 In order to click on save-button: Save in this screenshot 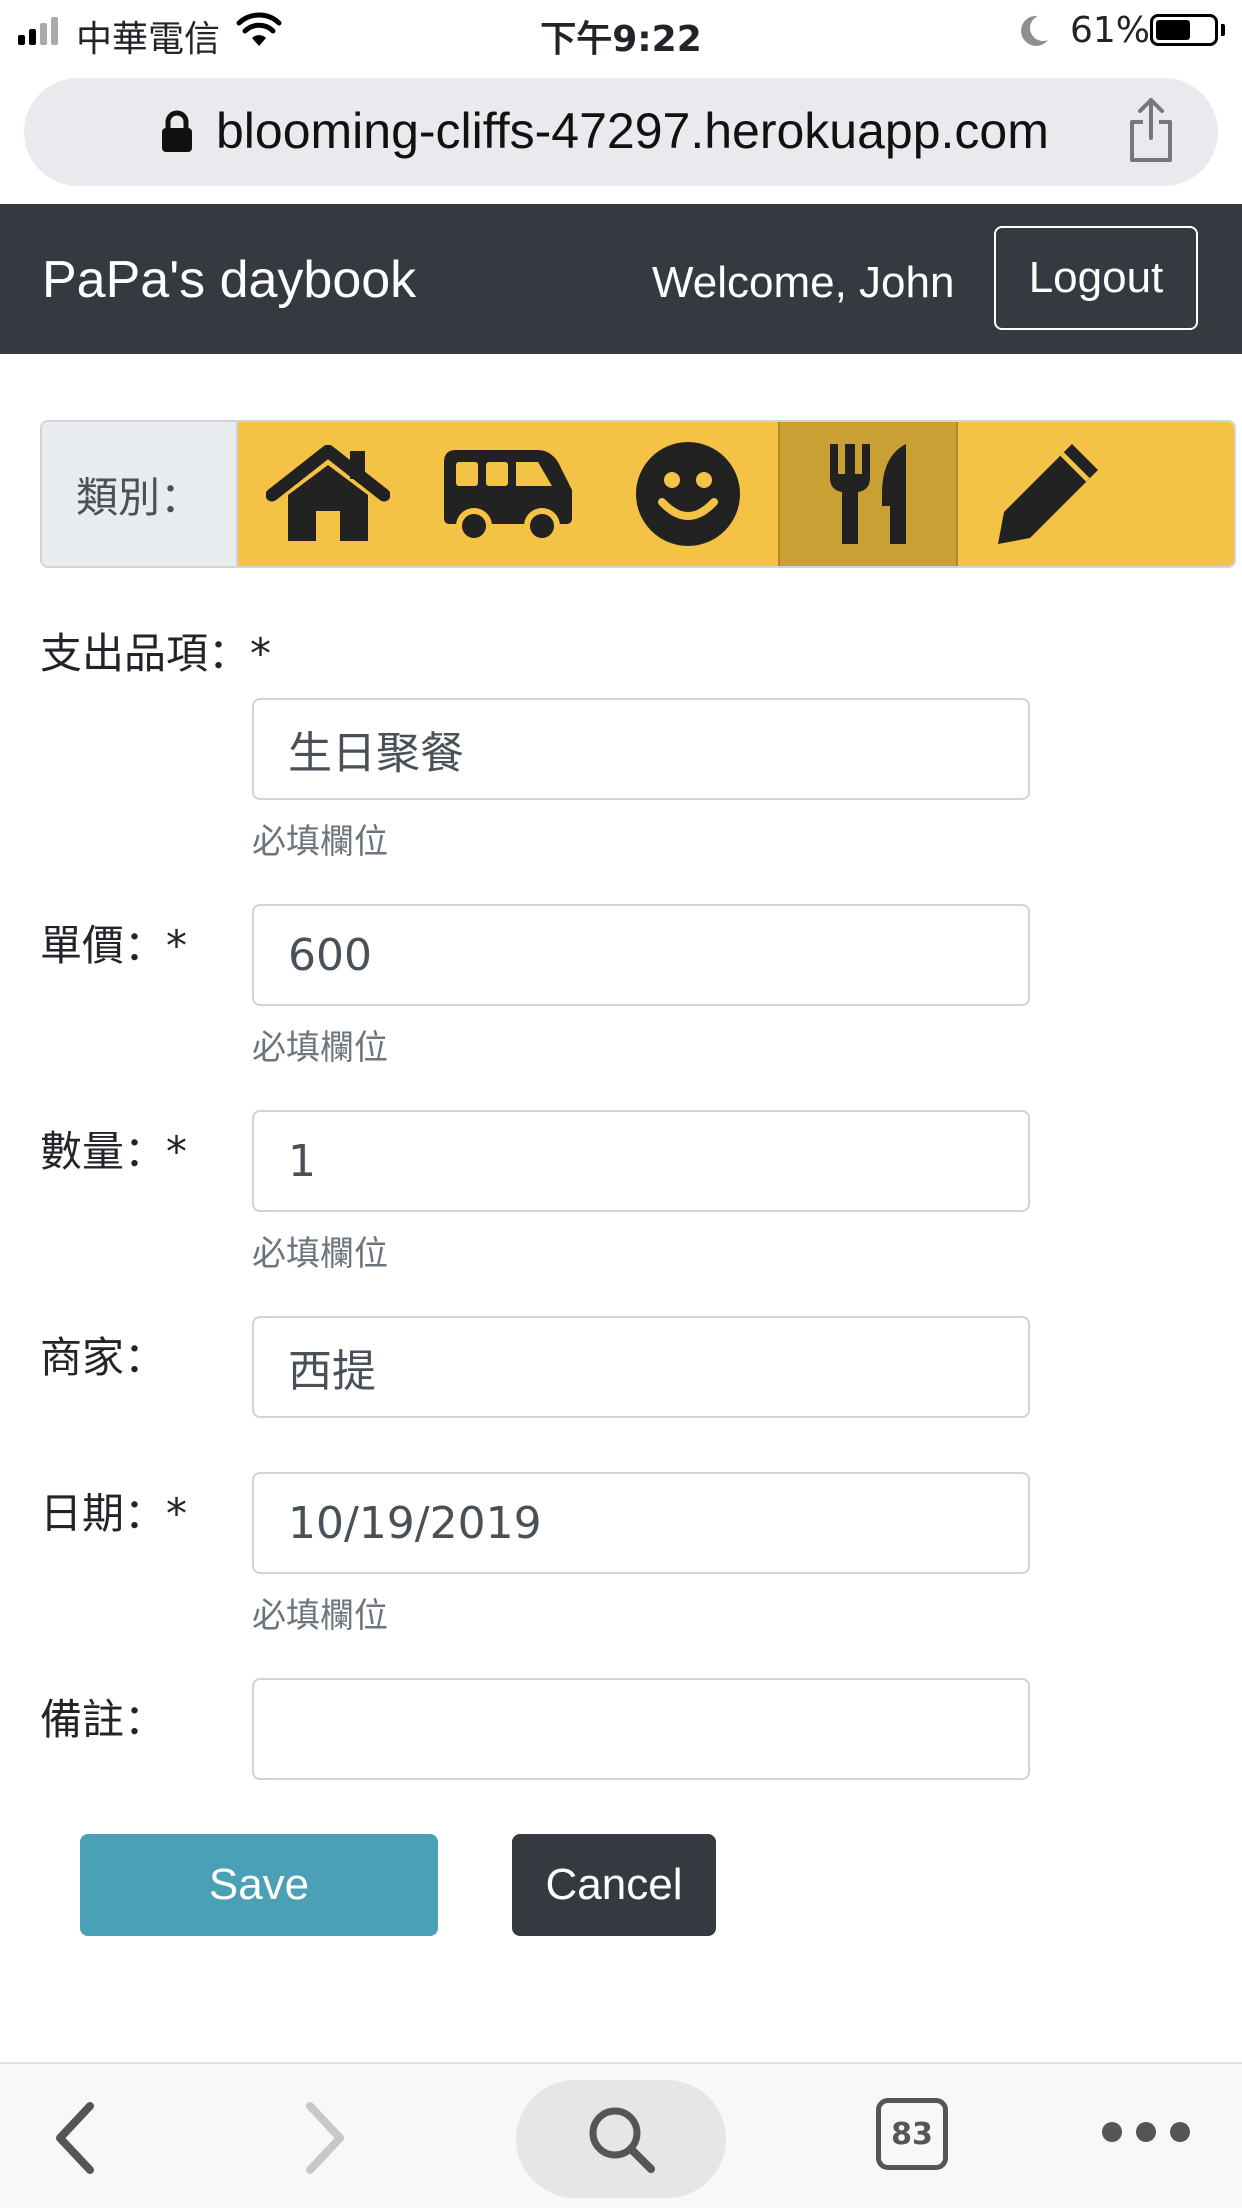, I will do `click(259, 1885)`.